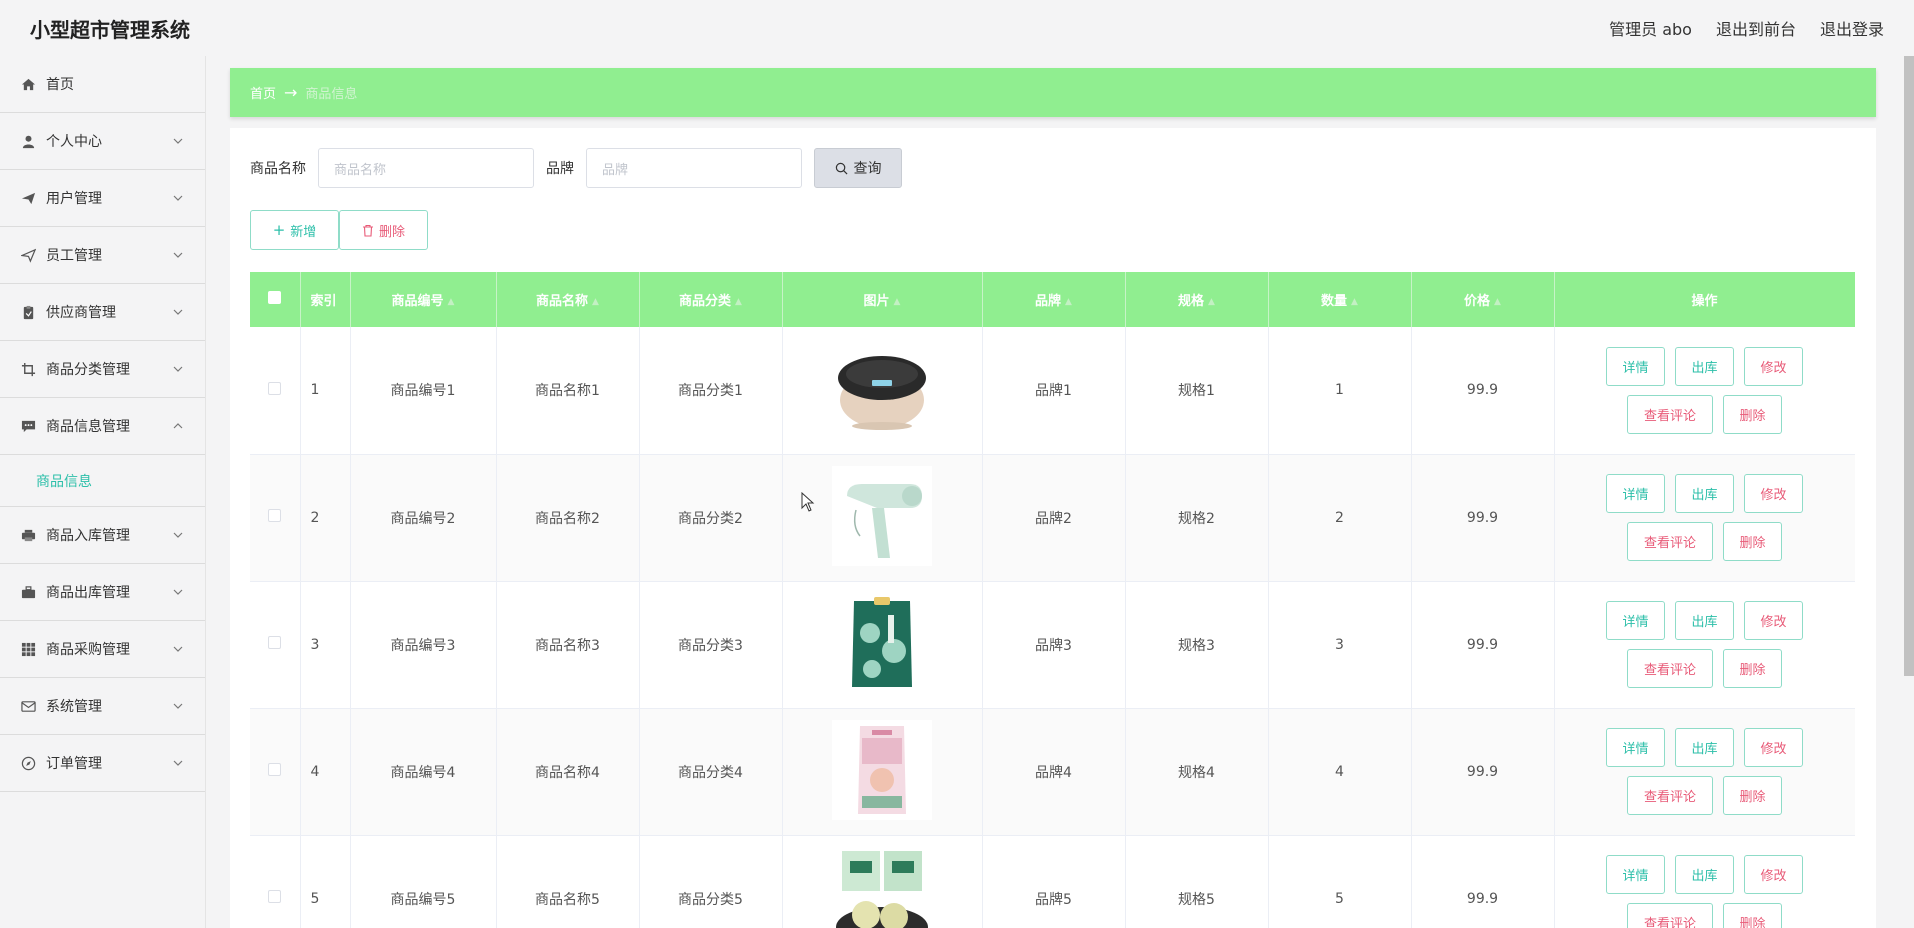  I want to click on sidebar-item-personal-center: 个人中心, so click(102, 141).